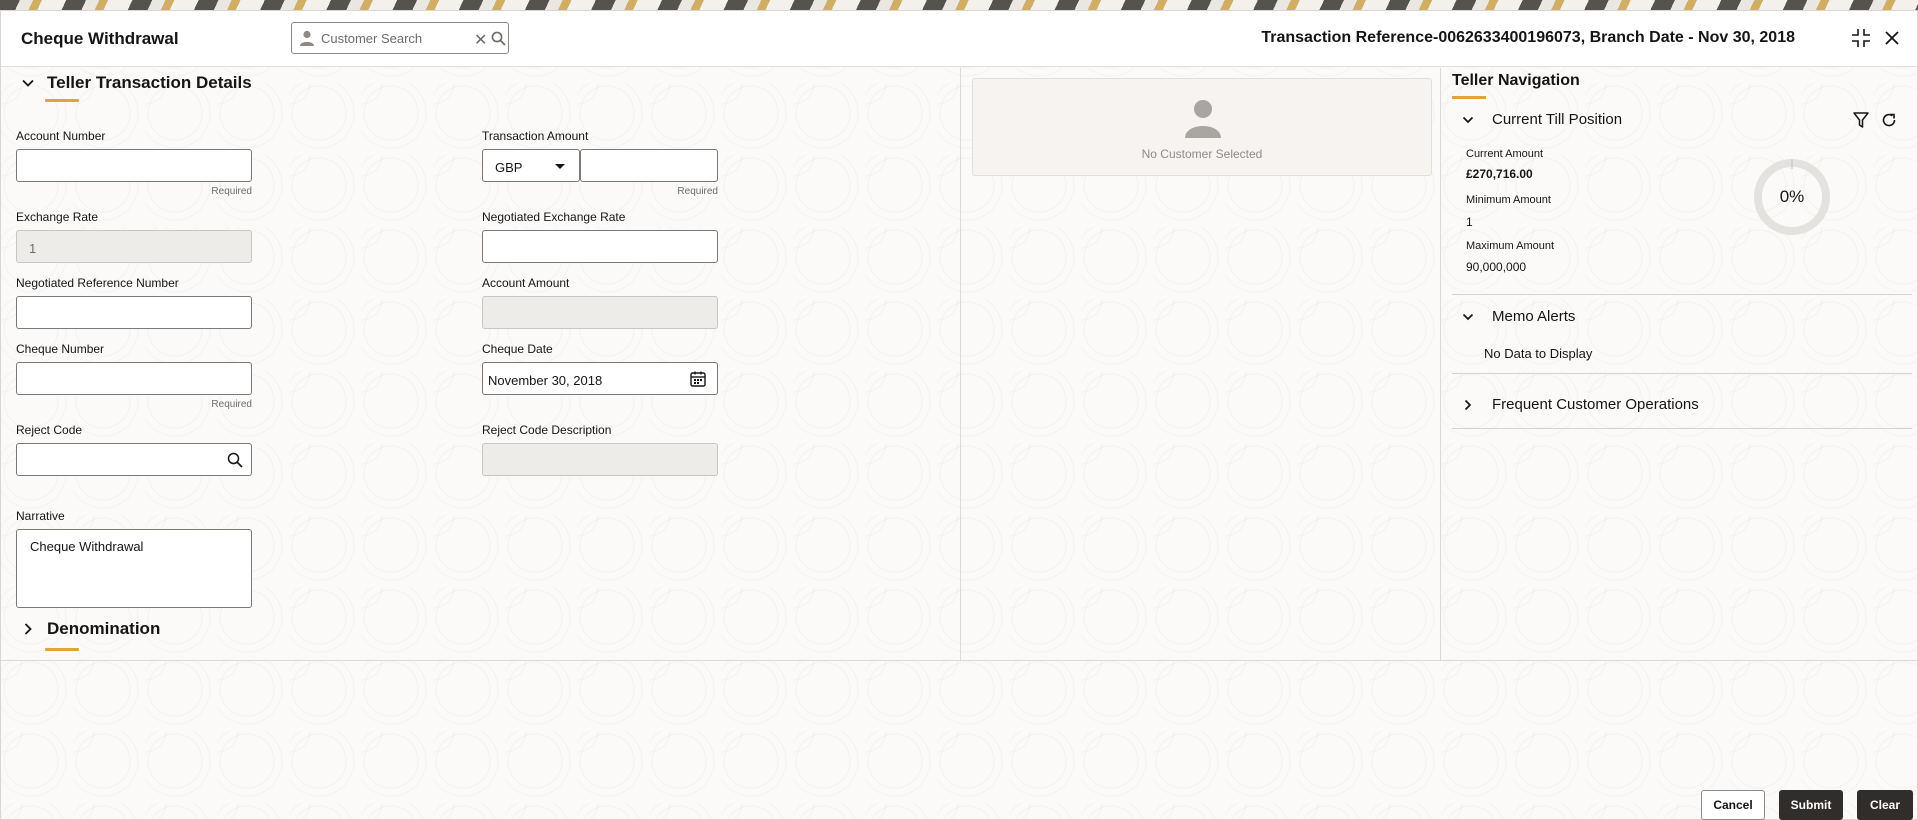 This screenshot has height=820, width=1918. Describe the element at coordinates (1792, 196) in the screenshot. I see `till-utilization-percent: 0%` at that location.